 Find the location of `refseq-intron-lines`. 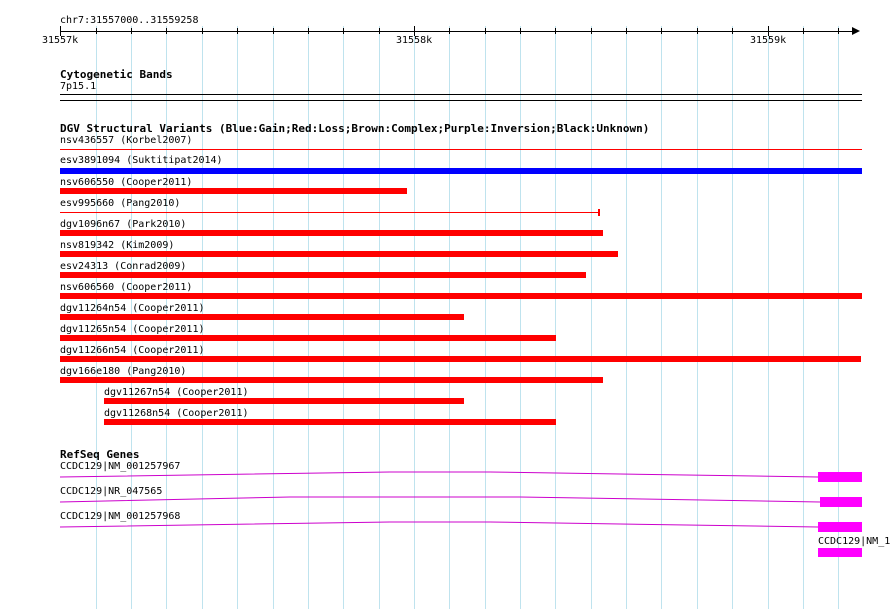

refseq-intron-lines is located at coordinates (440, 499).